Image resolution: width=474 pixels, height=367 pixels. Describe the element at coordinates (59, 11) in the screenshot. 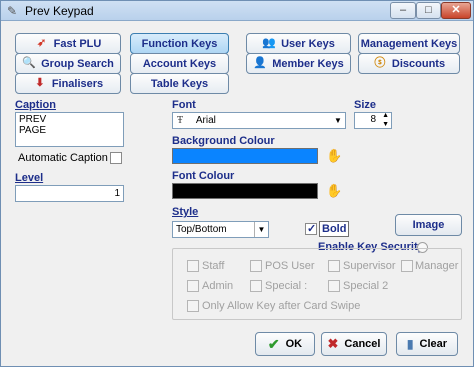

I see `window-title: Prev Keypad` at that location.